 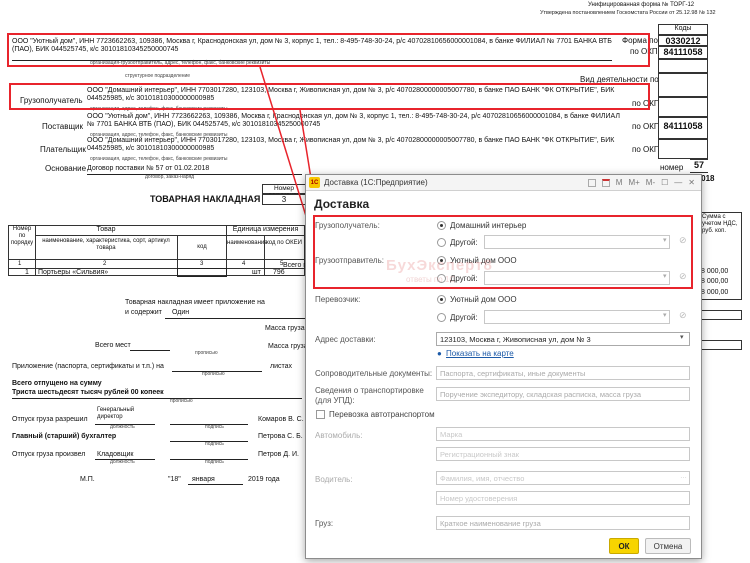 What do you see at coordinates (563, 523) in the screenshot?
I see `cargo-input: Краткое наименование груза` at bounding box center [563, 523].